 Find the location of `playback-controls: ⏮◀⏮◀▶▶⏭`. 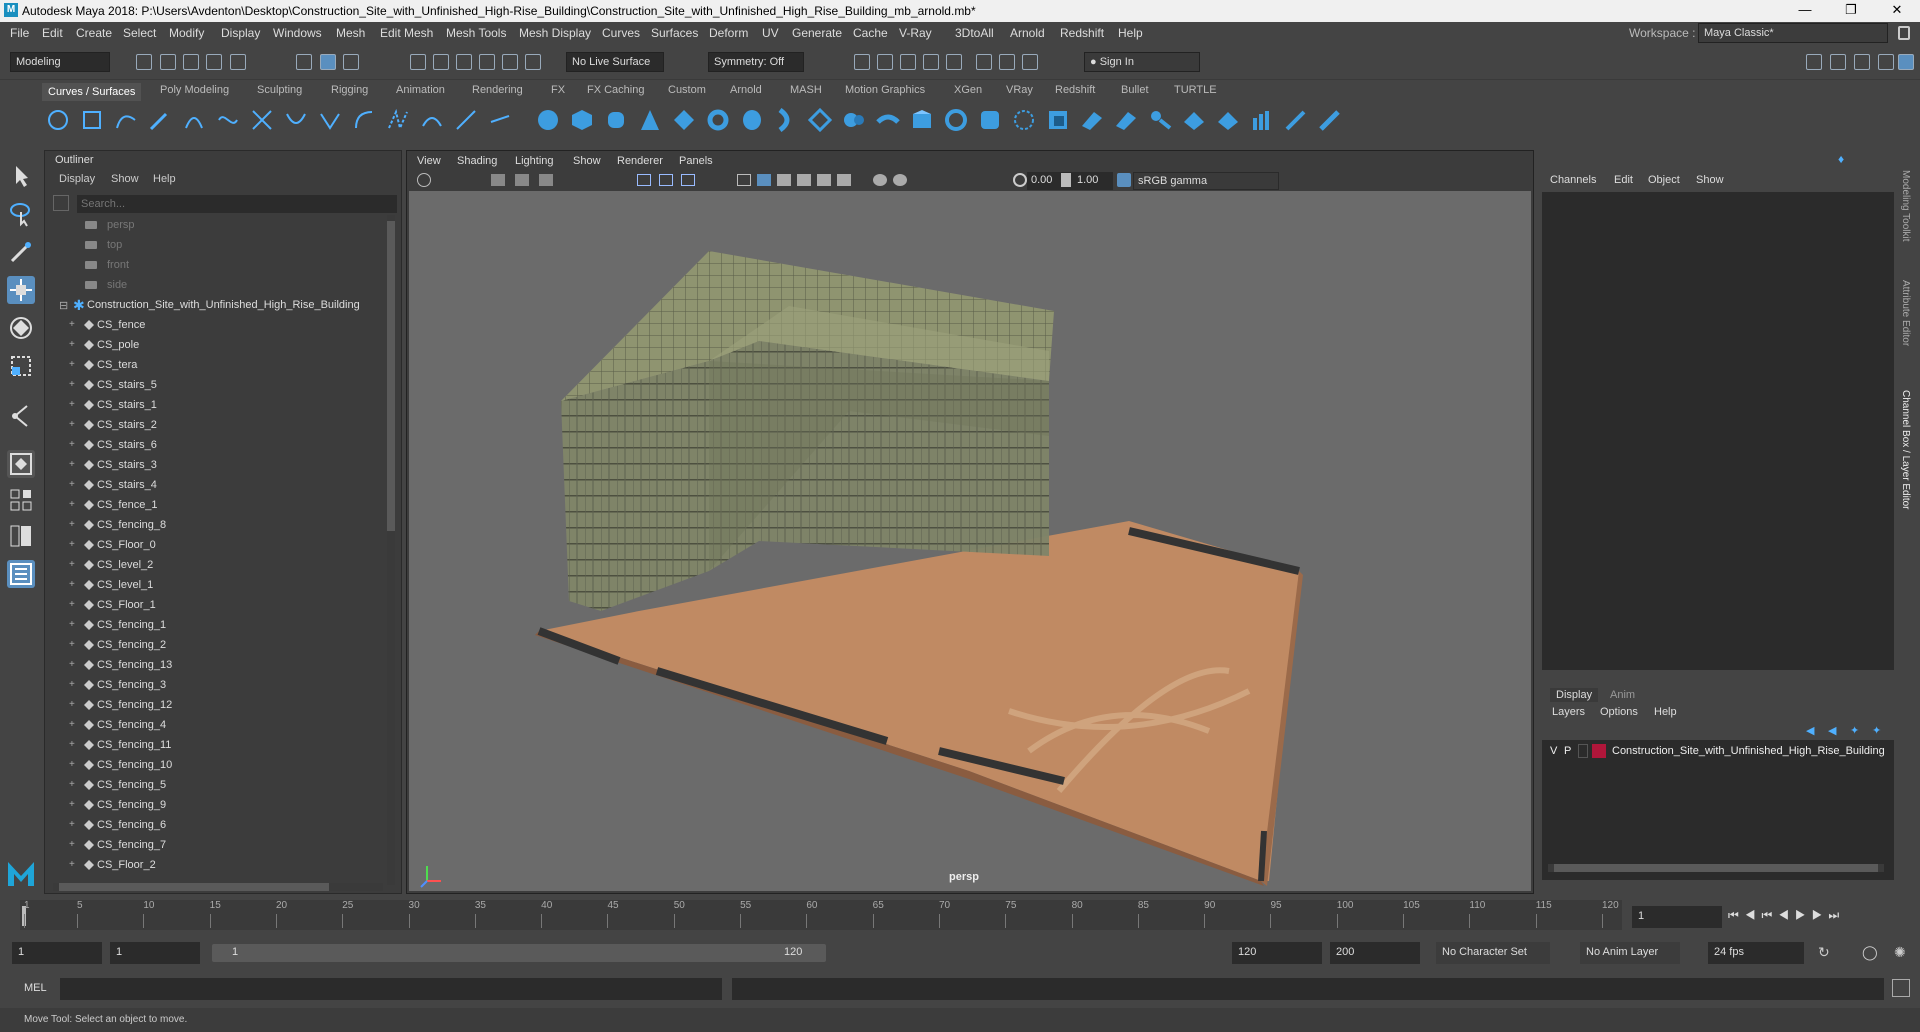

playback-controls: ⏮◀⏮◀▶▶⏭ is located at coordinates (1786, 915).